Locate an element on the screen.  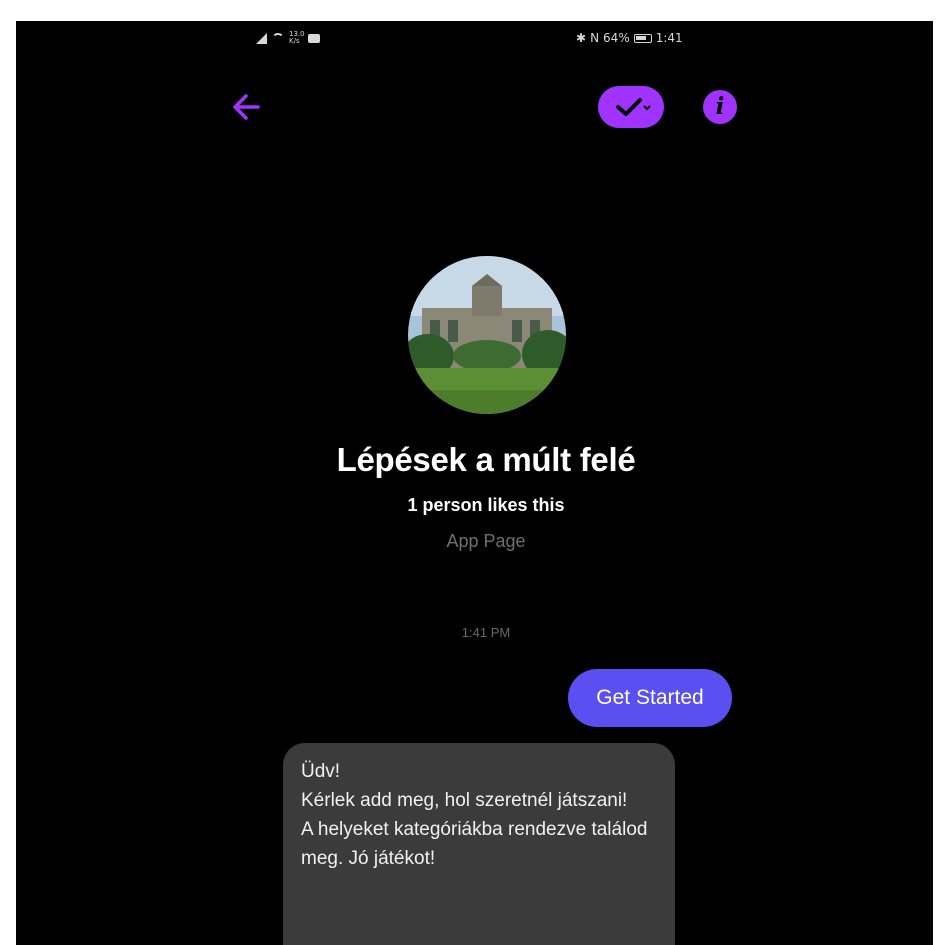
page-avatar is located at coordinates (487, 335).